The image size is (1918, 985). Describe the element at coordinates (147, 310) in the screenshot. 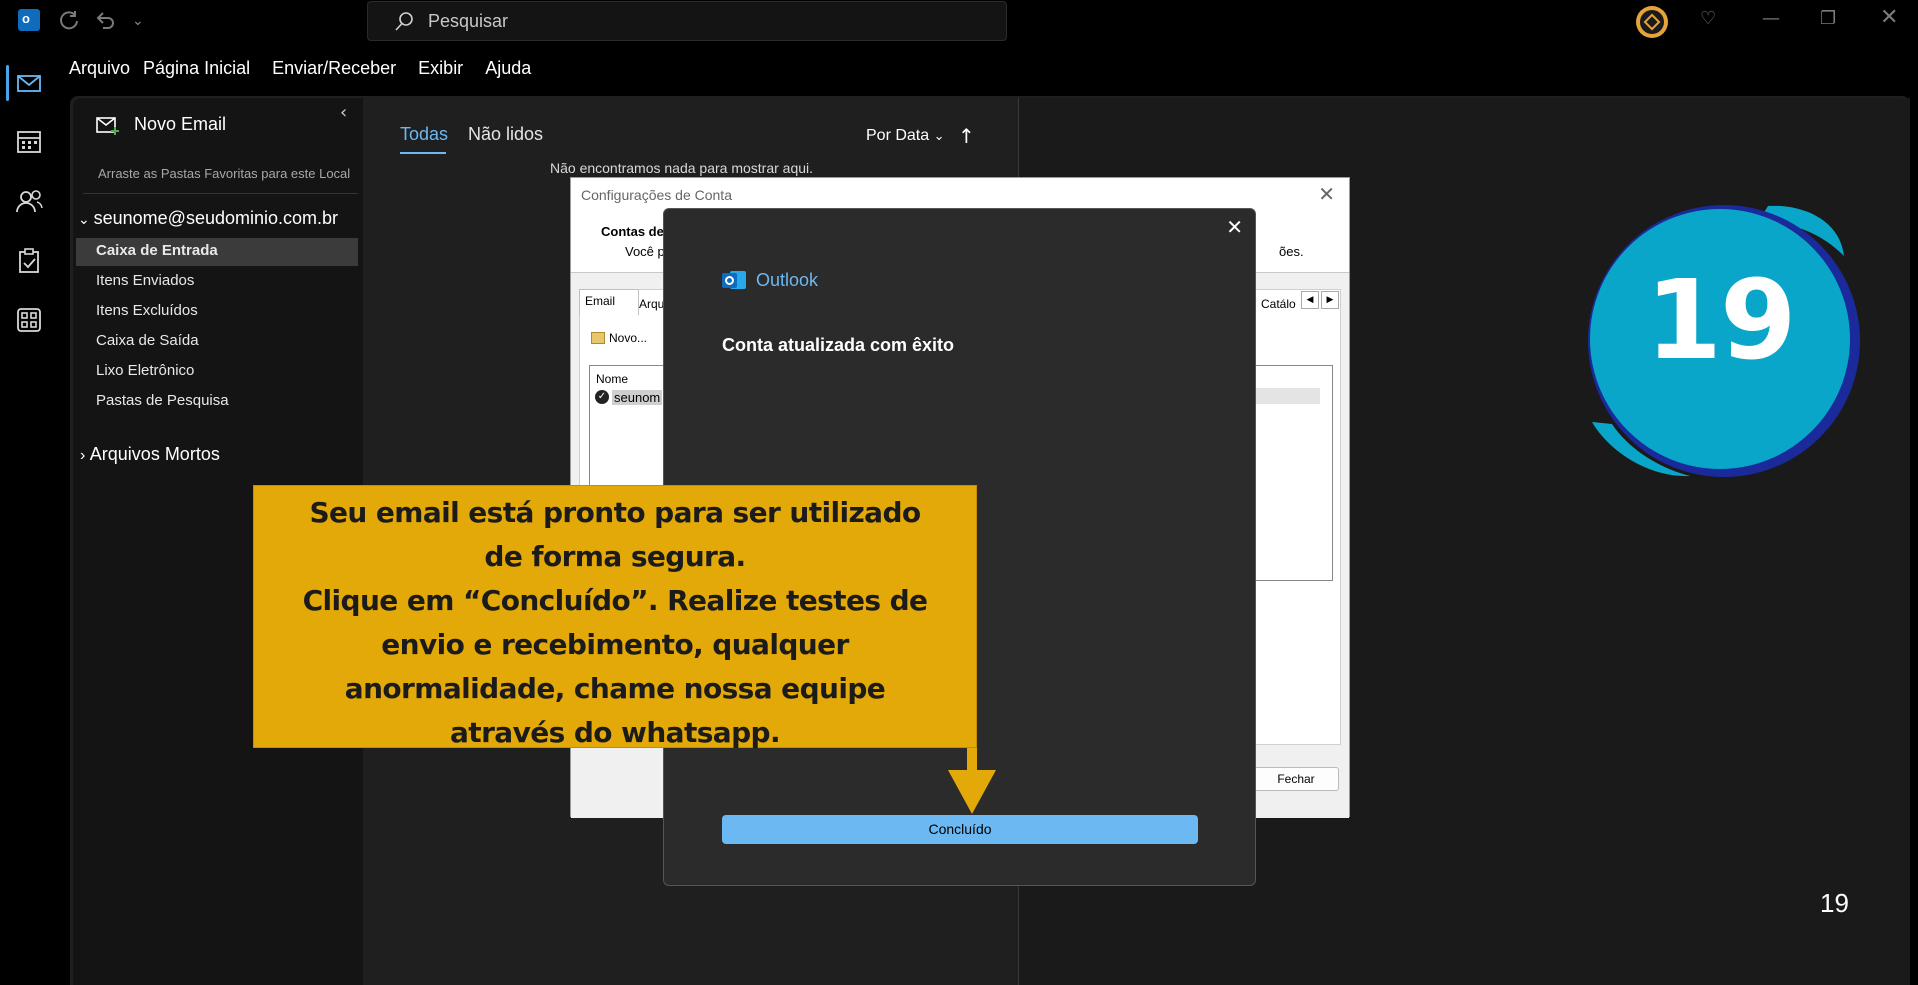

I see `folder-deleted: Itens Excluídos` at that location.